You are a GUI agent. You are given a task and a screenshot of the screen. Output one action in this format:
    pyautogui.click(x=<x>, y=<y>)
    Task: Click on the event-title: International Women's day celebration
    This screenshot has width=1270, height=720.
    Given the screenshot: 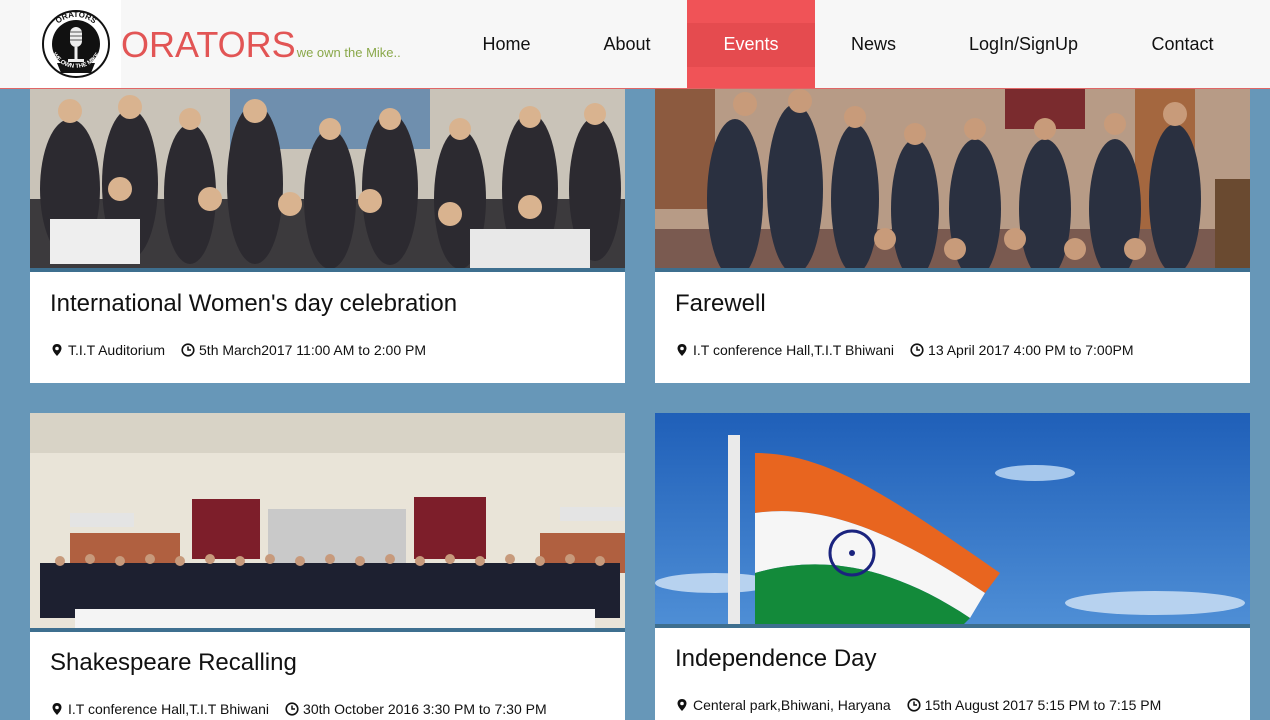 What is the action you would take?
    pyautogui.click(x=253, y=304)
    